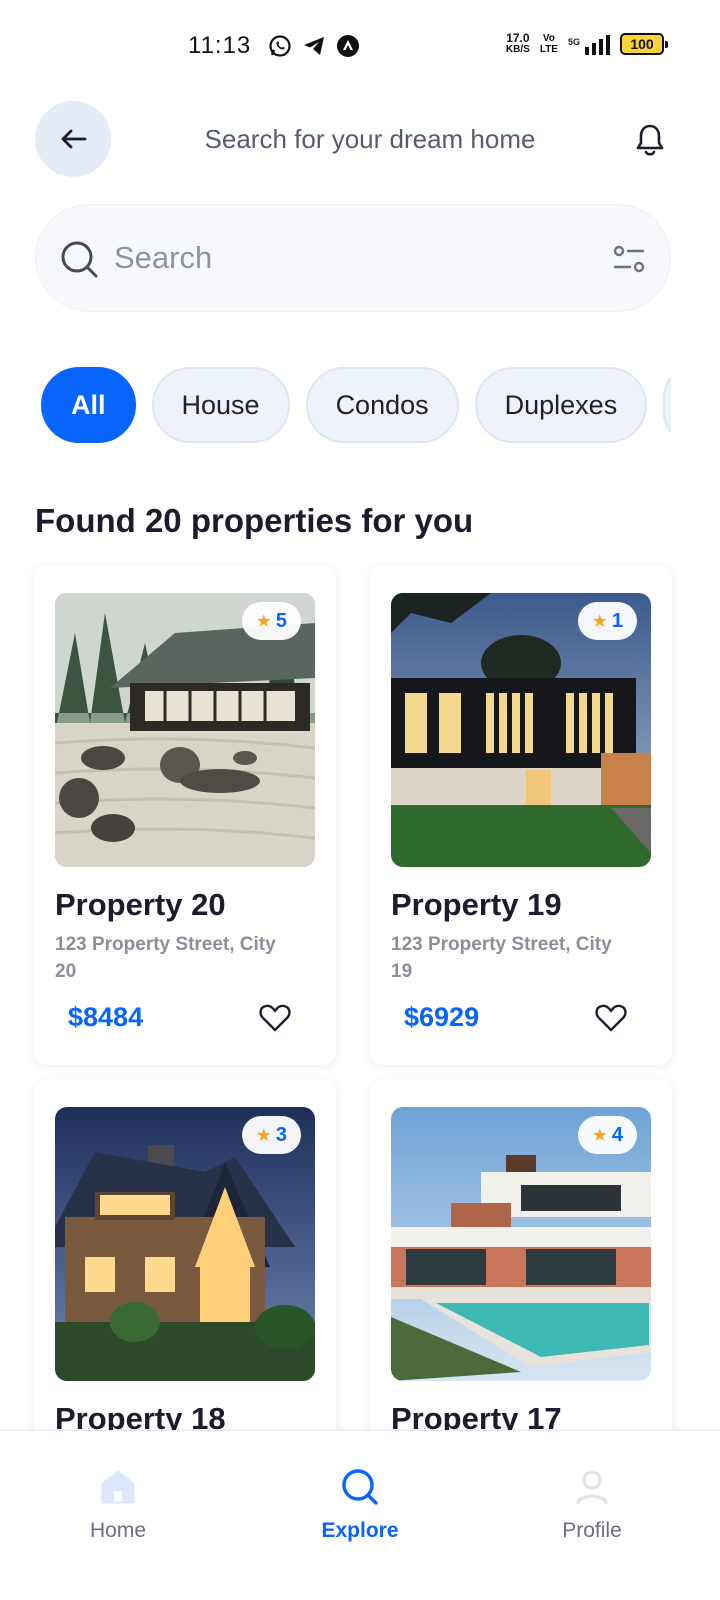 This screenshot has width=720, height=1600. Describe the element at coordinates (592, 1487) in the screenshot. I see `profile-icon` at that location.